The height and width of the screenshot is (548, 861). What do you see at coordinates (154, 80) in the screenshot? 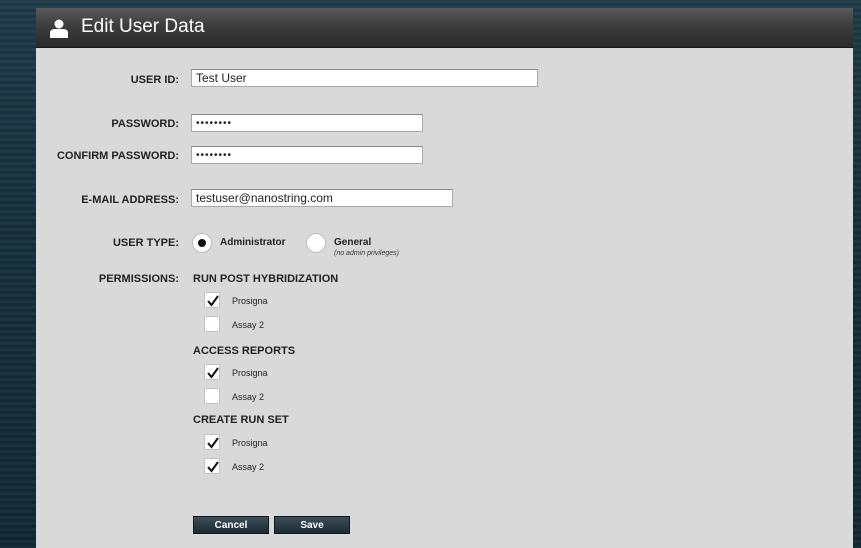
I see `user-id-label: USER ID:` at bounding box center [154, 80].